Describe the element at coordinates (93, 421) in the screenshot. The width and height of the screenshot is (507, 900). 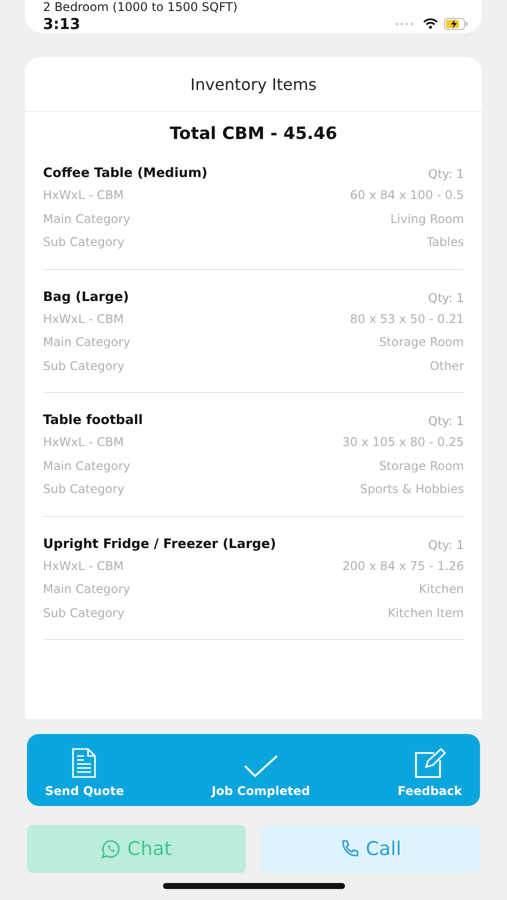
I see `item-name: Table football` at that location.